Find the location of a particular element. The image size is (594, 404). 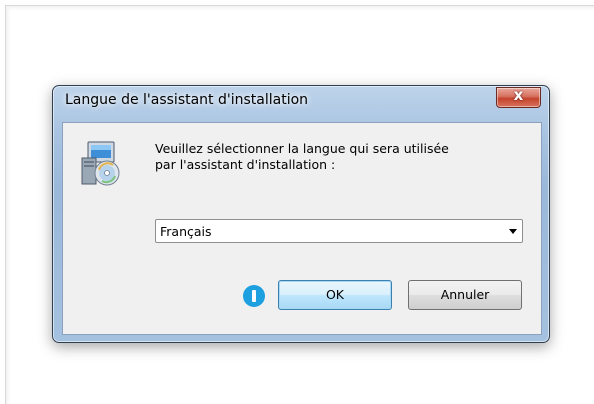

language-select-value: Français is located at coordinates (186, 231).